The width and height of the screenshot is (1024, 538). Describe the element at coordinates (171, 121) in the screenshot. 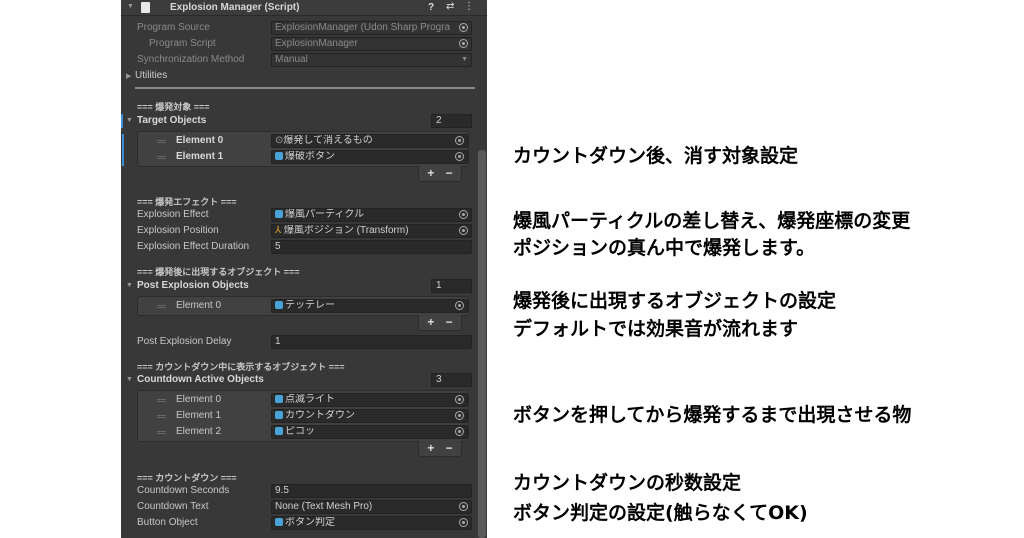

I see `target-objects-label: Target Objects` at that location.